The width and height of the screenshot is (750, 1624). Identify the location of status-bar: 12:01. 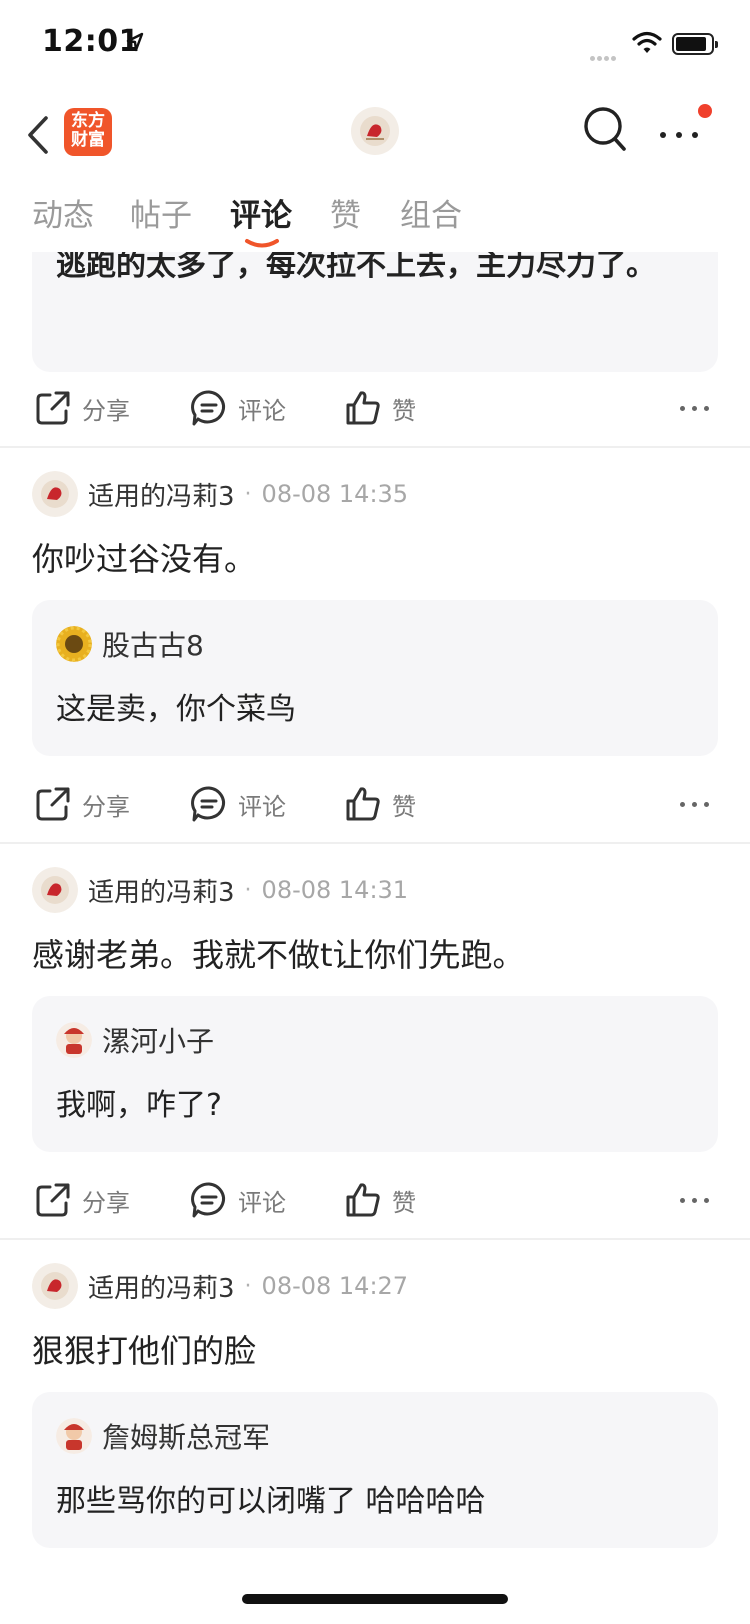
(375, 46).